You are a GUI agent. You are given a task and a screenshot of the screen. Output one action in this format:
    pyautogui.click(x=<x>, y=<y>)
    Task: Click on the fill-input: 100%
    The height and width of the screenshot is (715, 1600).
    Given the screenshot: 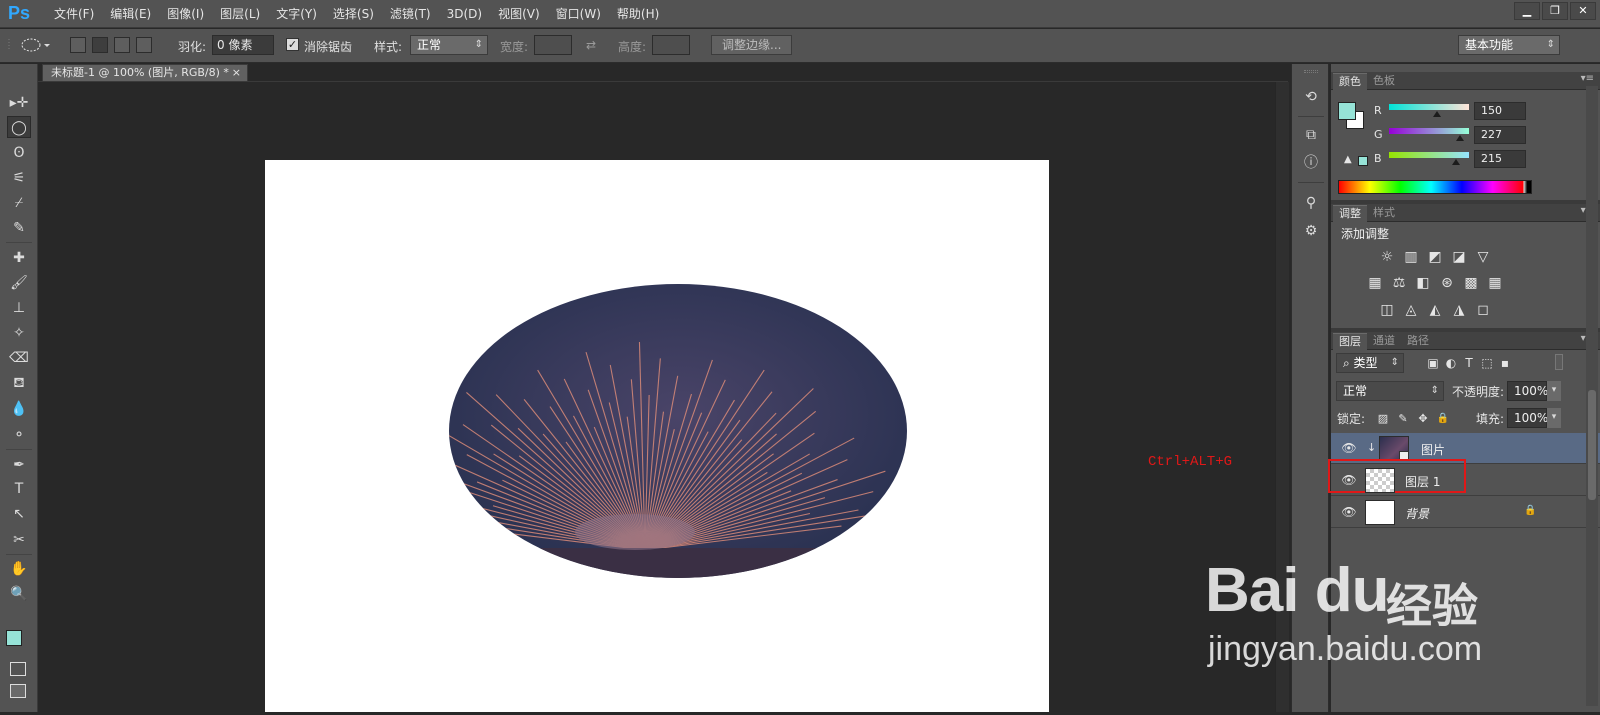 What is the action you would take?
    pyautogui.click(x=1527, y=418)
    